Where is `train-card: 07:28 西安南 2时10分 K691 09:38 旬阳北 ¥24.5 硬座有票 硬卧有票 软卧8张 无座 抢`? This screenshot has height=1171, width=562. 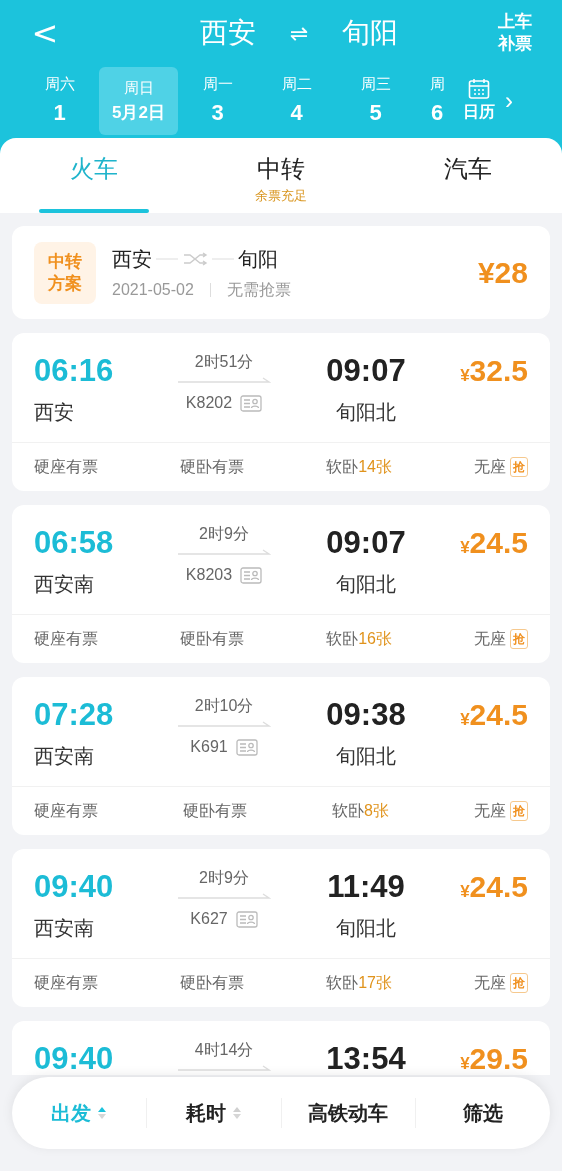 train-card: 07:28 西安南 2时10分 K691 09:38 旬阳北 ¥24.5 硬座有票 硬卧有票 软卧8张 无座 抢 is located at coordinates (281, 756).